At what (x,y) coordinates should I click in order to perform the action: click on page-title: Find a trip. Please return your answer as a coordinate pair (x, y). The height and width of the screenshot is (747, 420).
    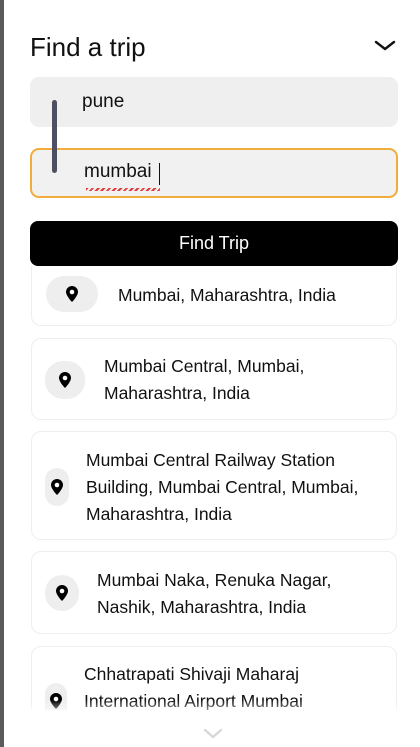
    Looking at the image, I should click on (88, 47).